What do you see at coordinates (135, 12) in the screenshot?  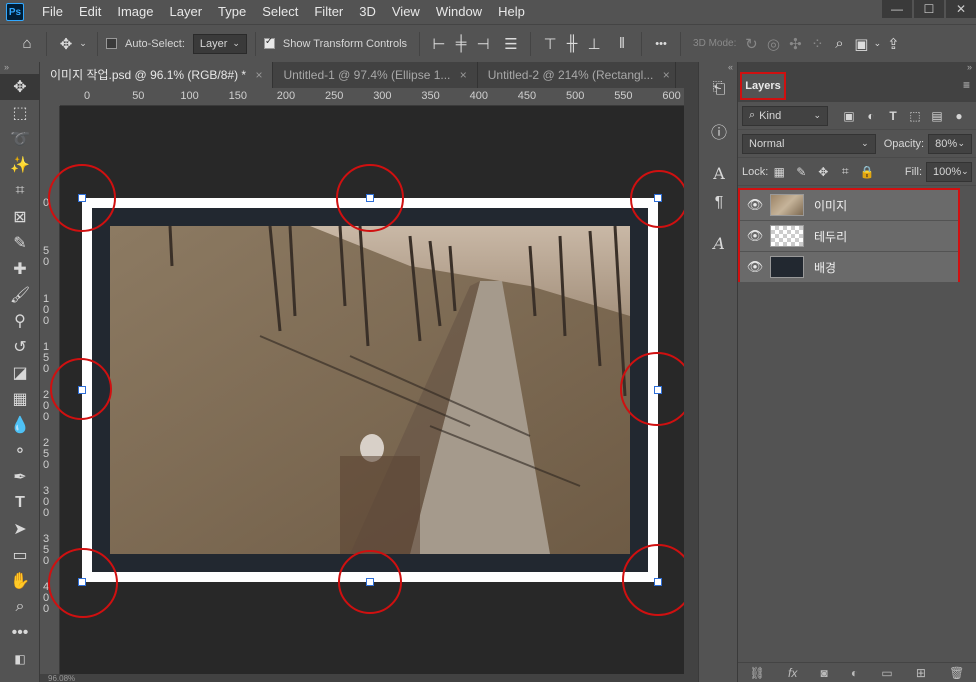 I see `menu-image: Image` at bounding box center [135, 12].